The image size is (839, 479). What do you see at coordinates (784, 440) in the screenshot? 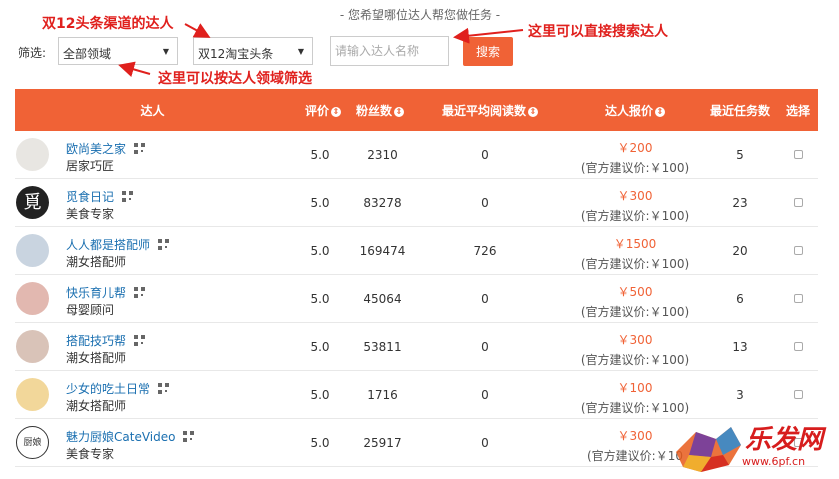
I see `watermark-brand: 乐发网` at bounding box center [784, 440].